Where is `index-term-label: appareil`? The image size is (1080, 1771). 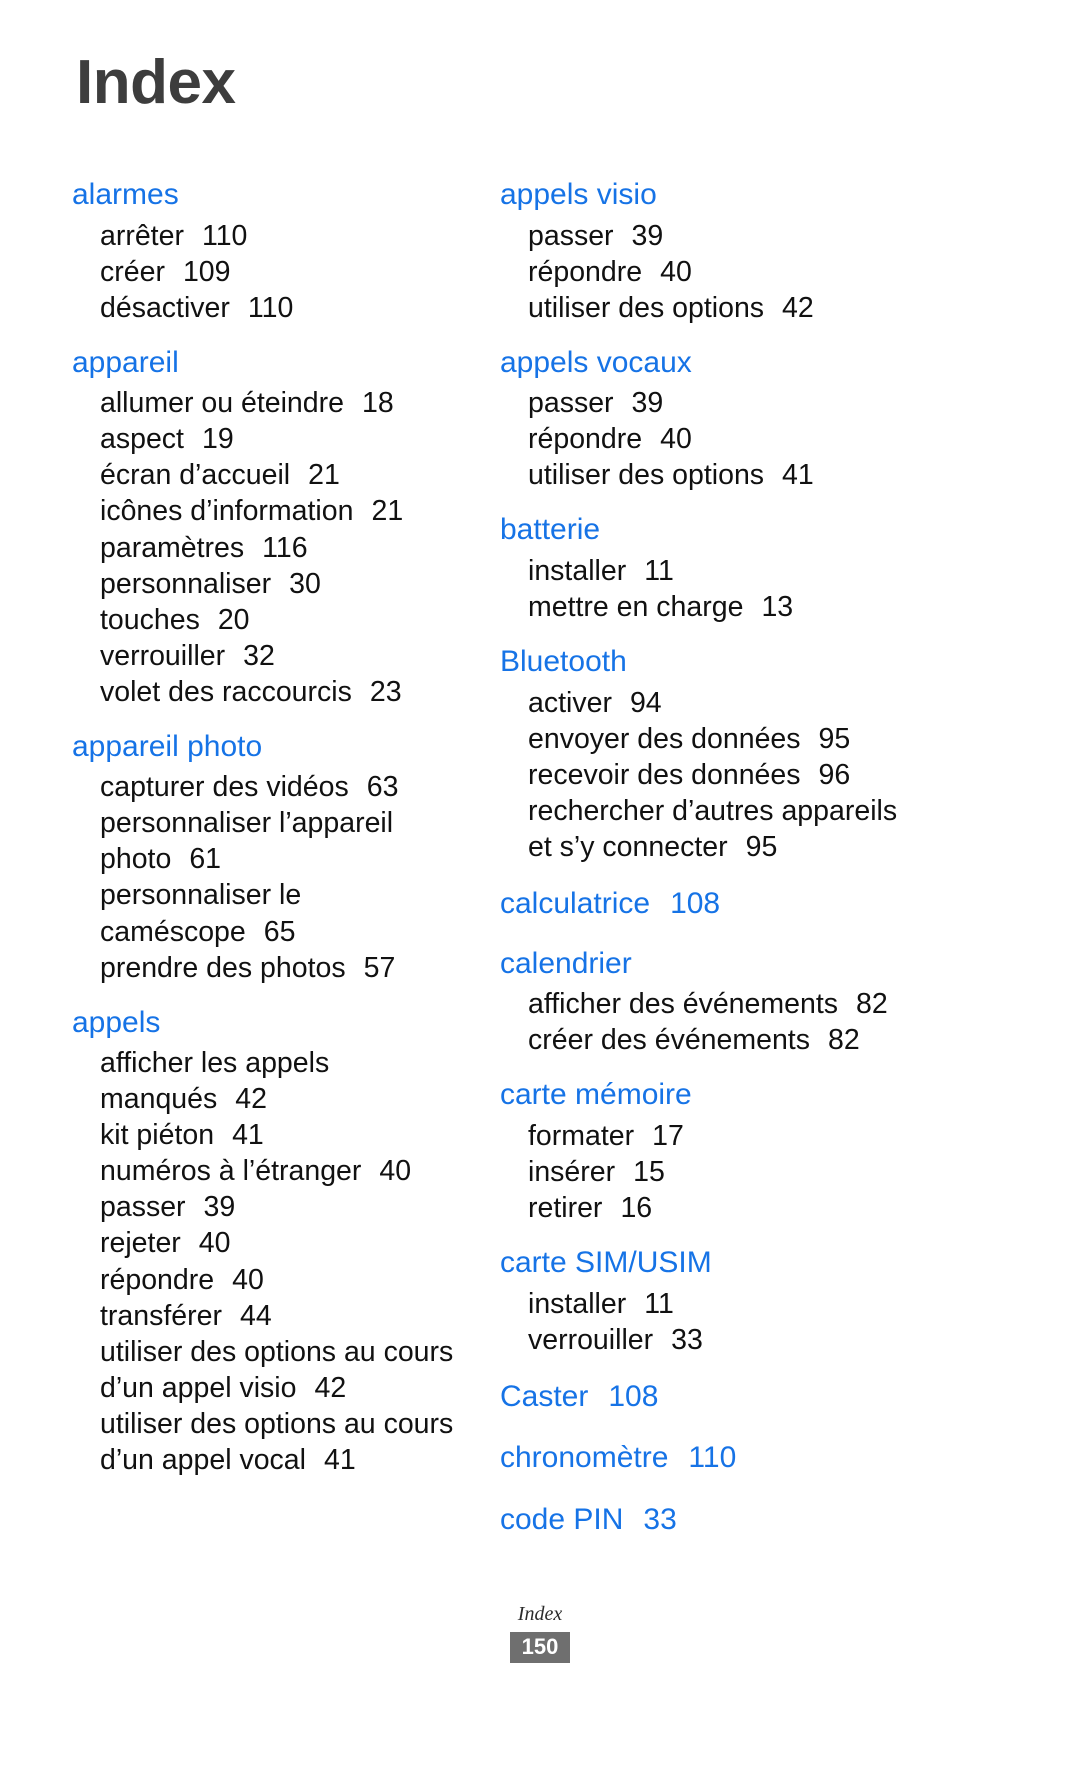 index-term-label: appareil is located at coordinates (125, 362).